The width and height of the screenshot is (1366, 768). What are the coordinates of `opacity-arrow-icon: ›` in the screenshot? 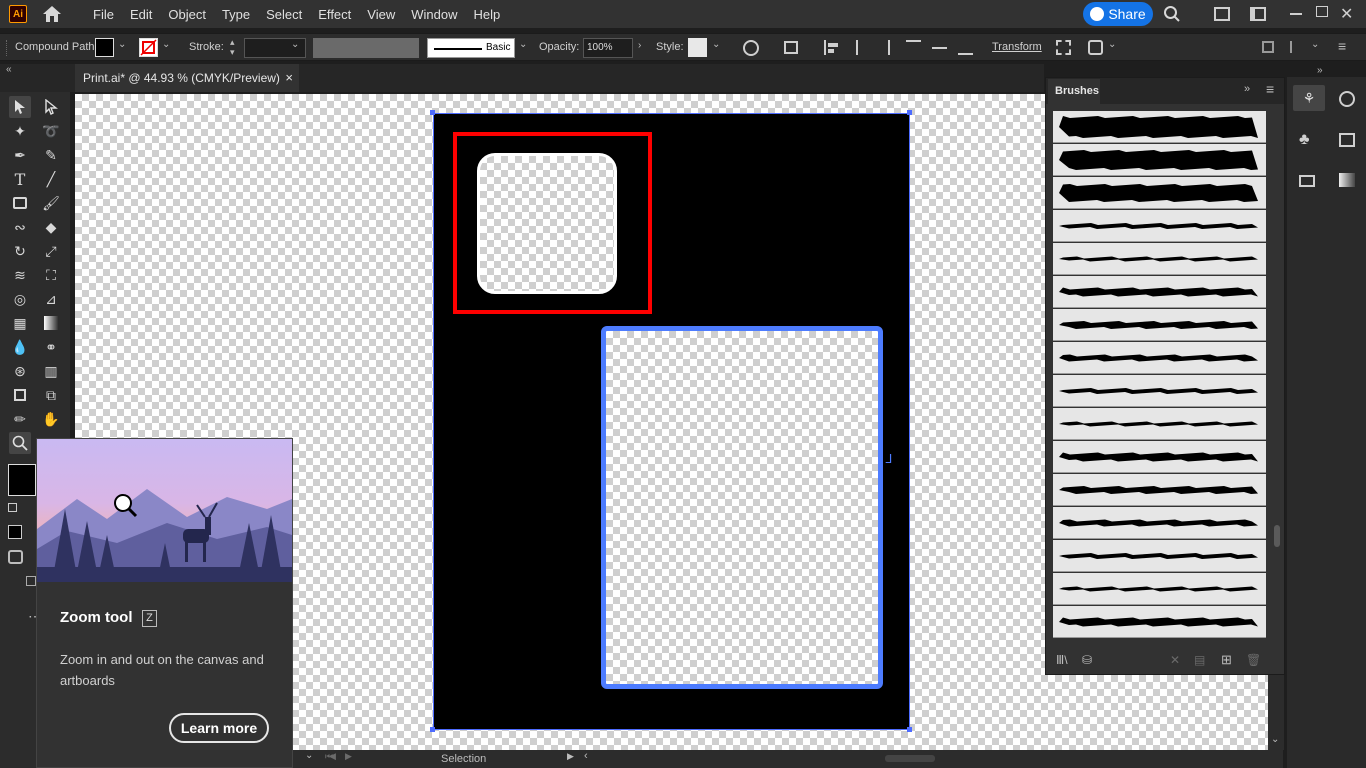 It's located at (639, 45).